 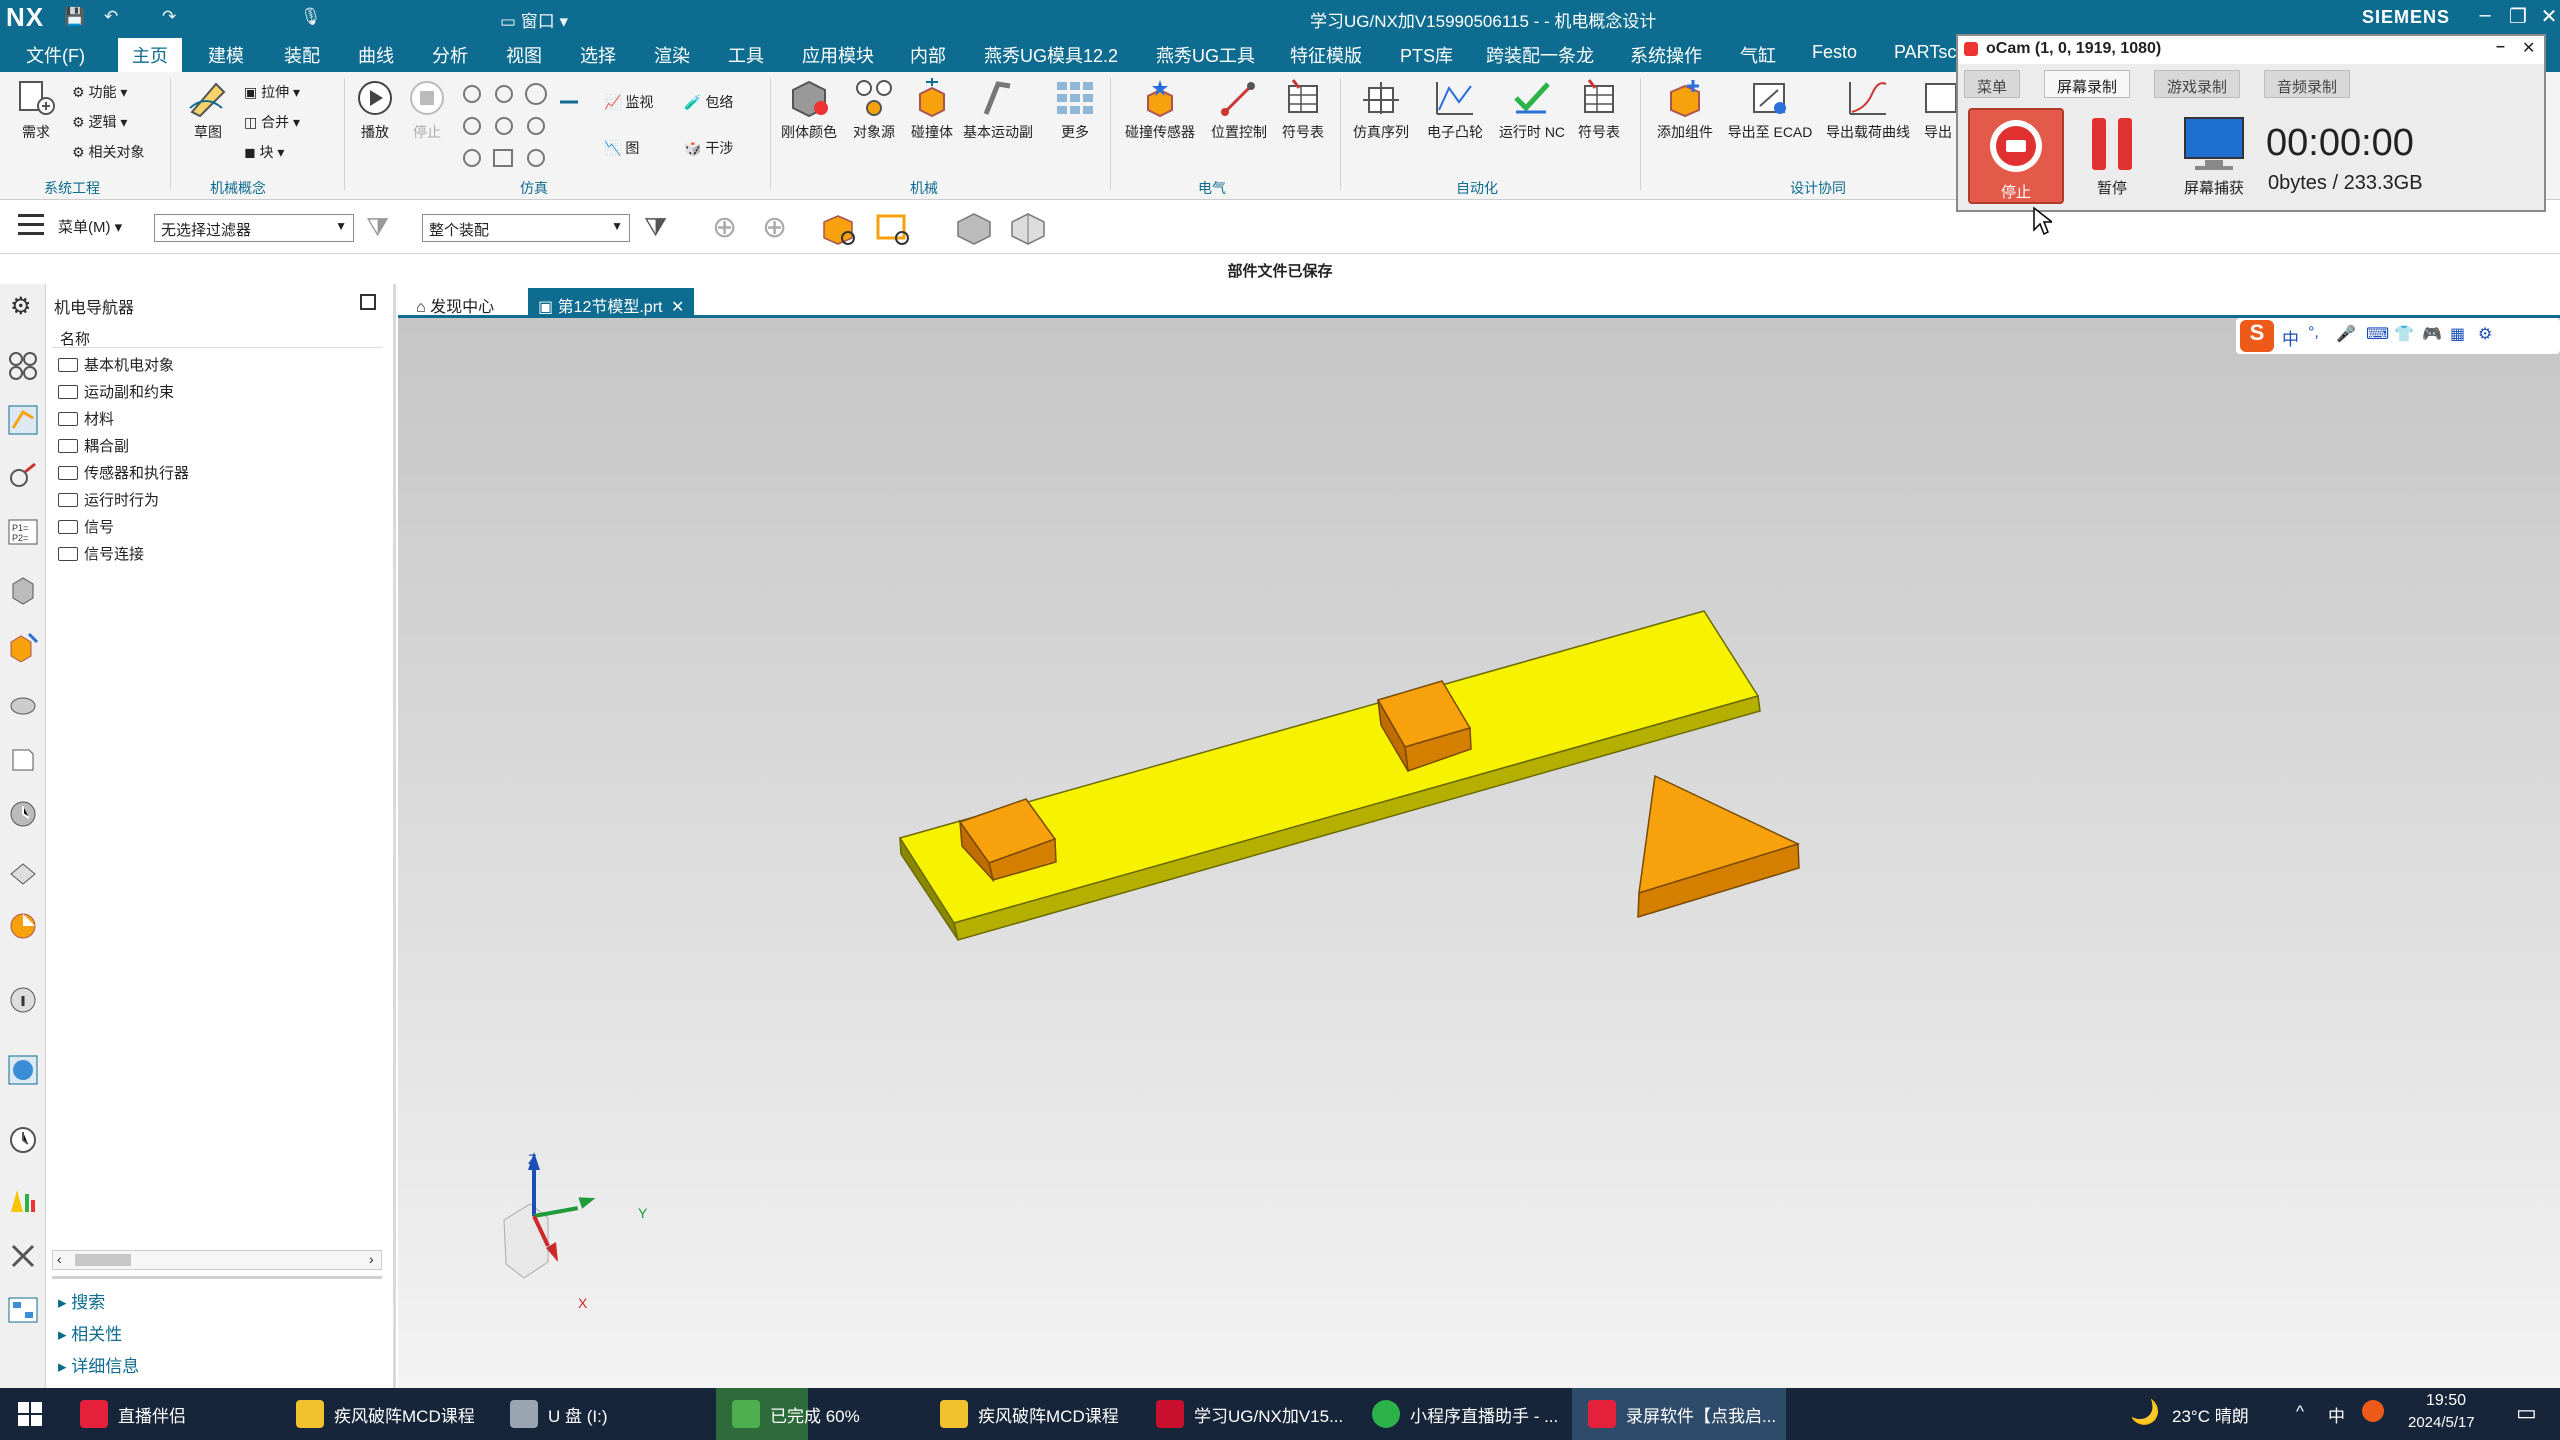 I want to click on tab-pts-library: PTS库, so click(x=1426, y=55).